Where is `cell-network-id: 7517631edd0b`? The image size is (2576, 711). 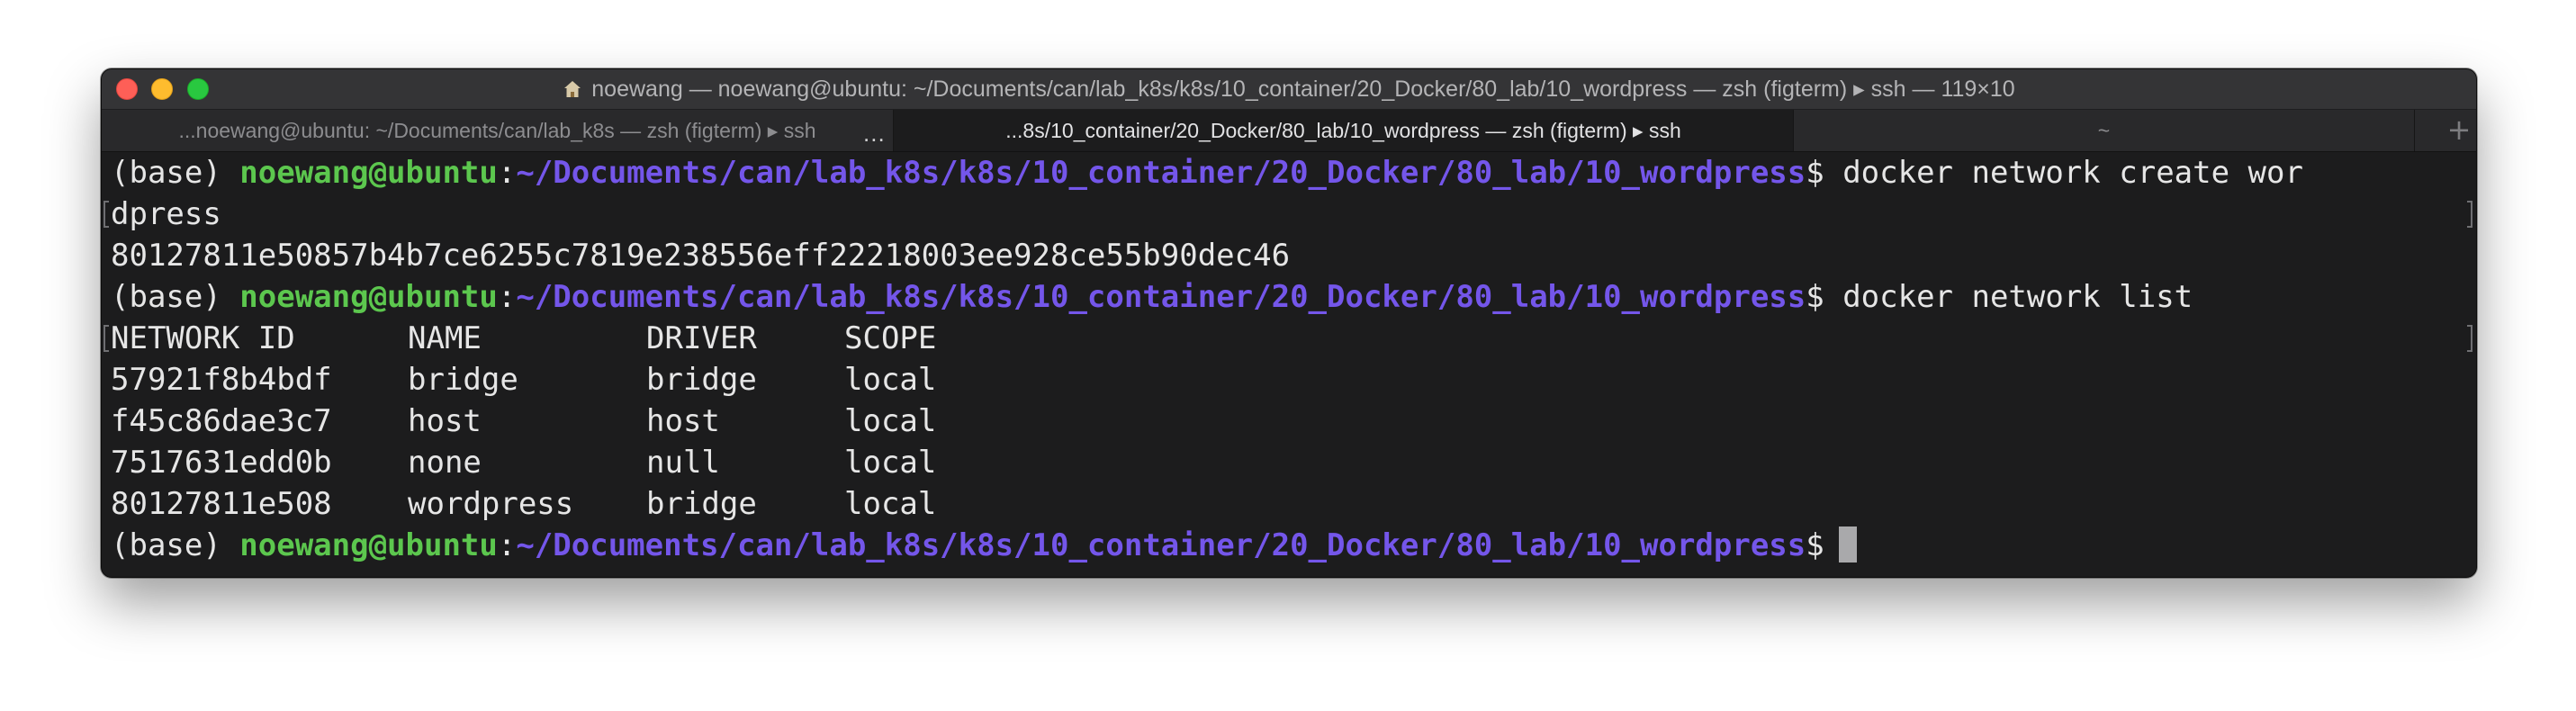
cell-network-id: 7517631edd0b is located at coordinates (221, 463).